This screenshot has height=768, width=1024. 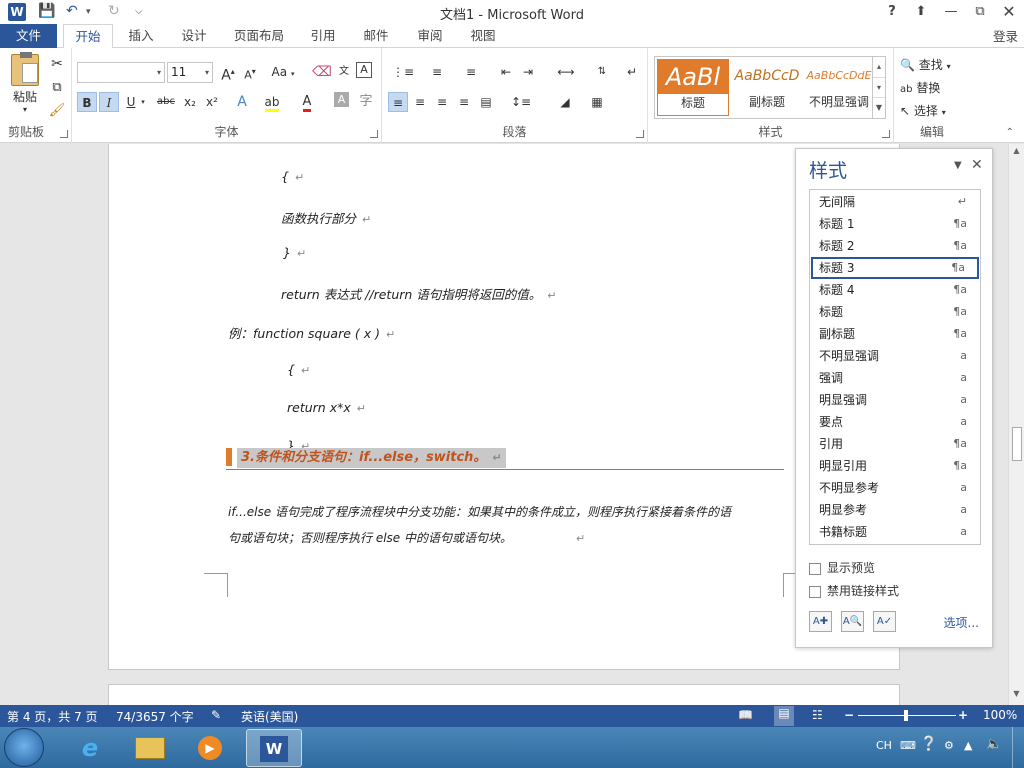 What do you see at coordinates (886, 134) in the screenshot?
I see `styles-launcher-icon` at bounding box center [886, 134].